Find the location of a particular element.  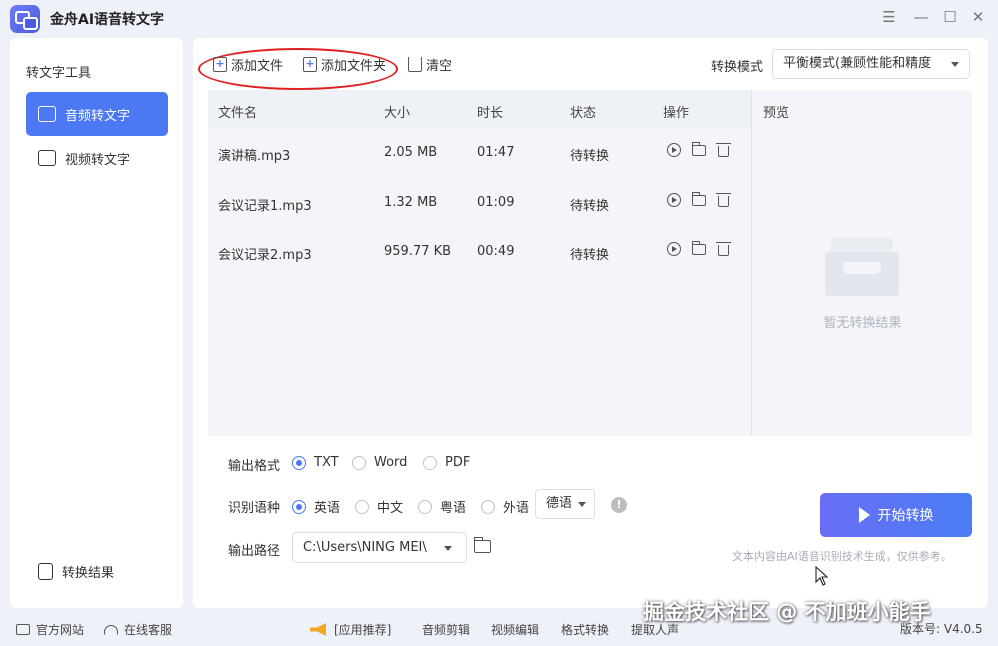

headset-icon is located at coordinates (111, 629).